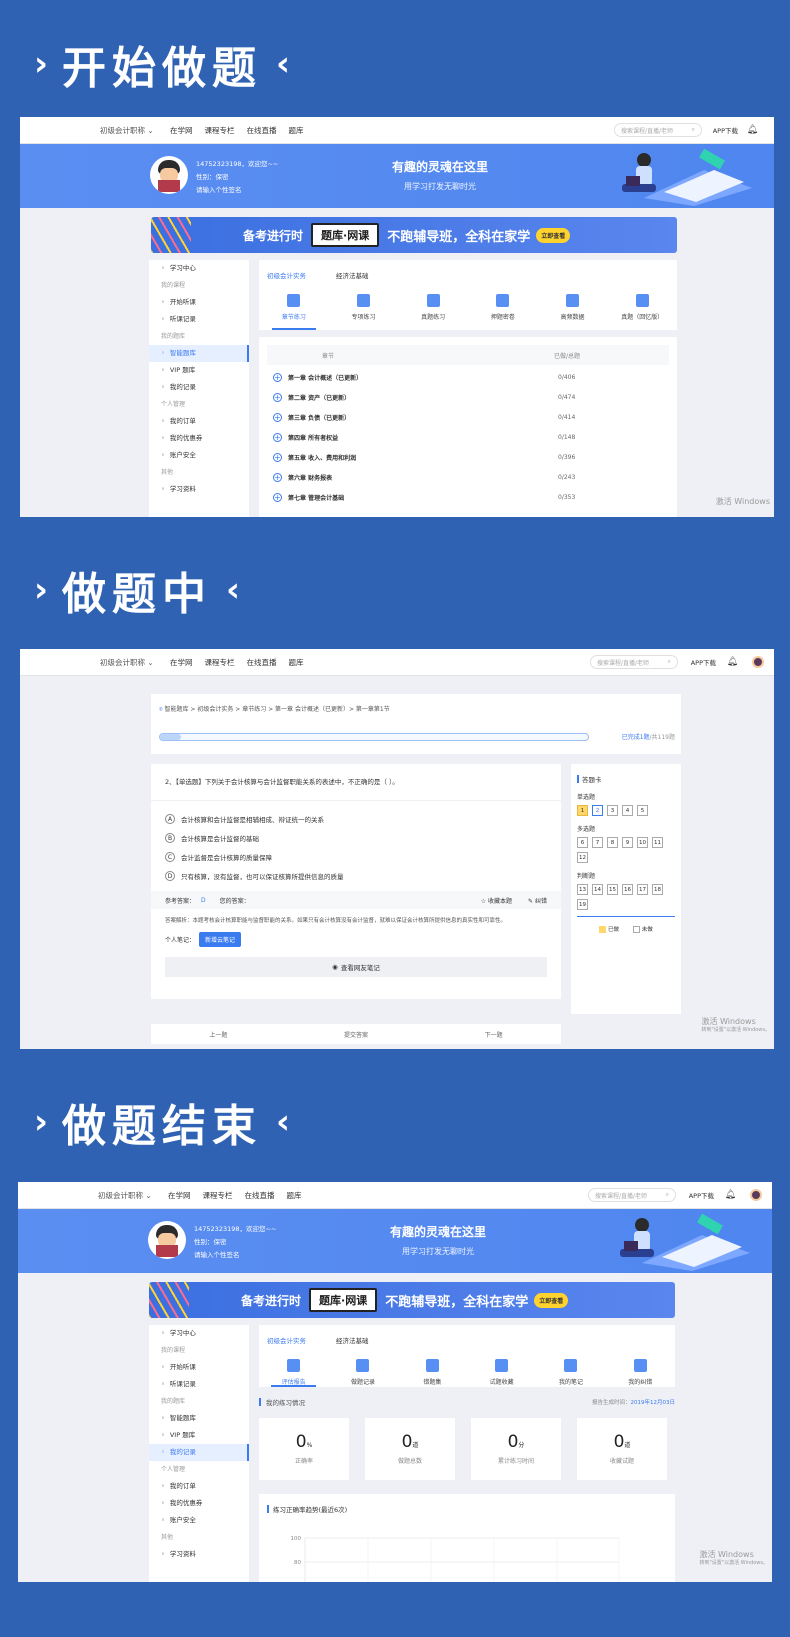 Image resolution: width=790 pixels, height=1637 pixels. What do you see at coordinates (432, 1369) in the screenshot?
I see `mode-tab: 错题集` at bounding box center [432, 1369].